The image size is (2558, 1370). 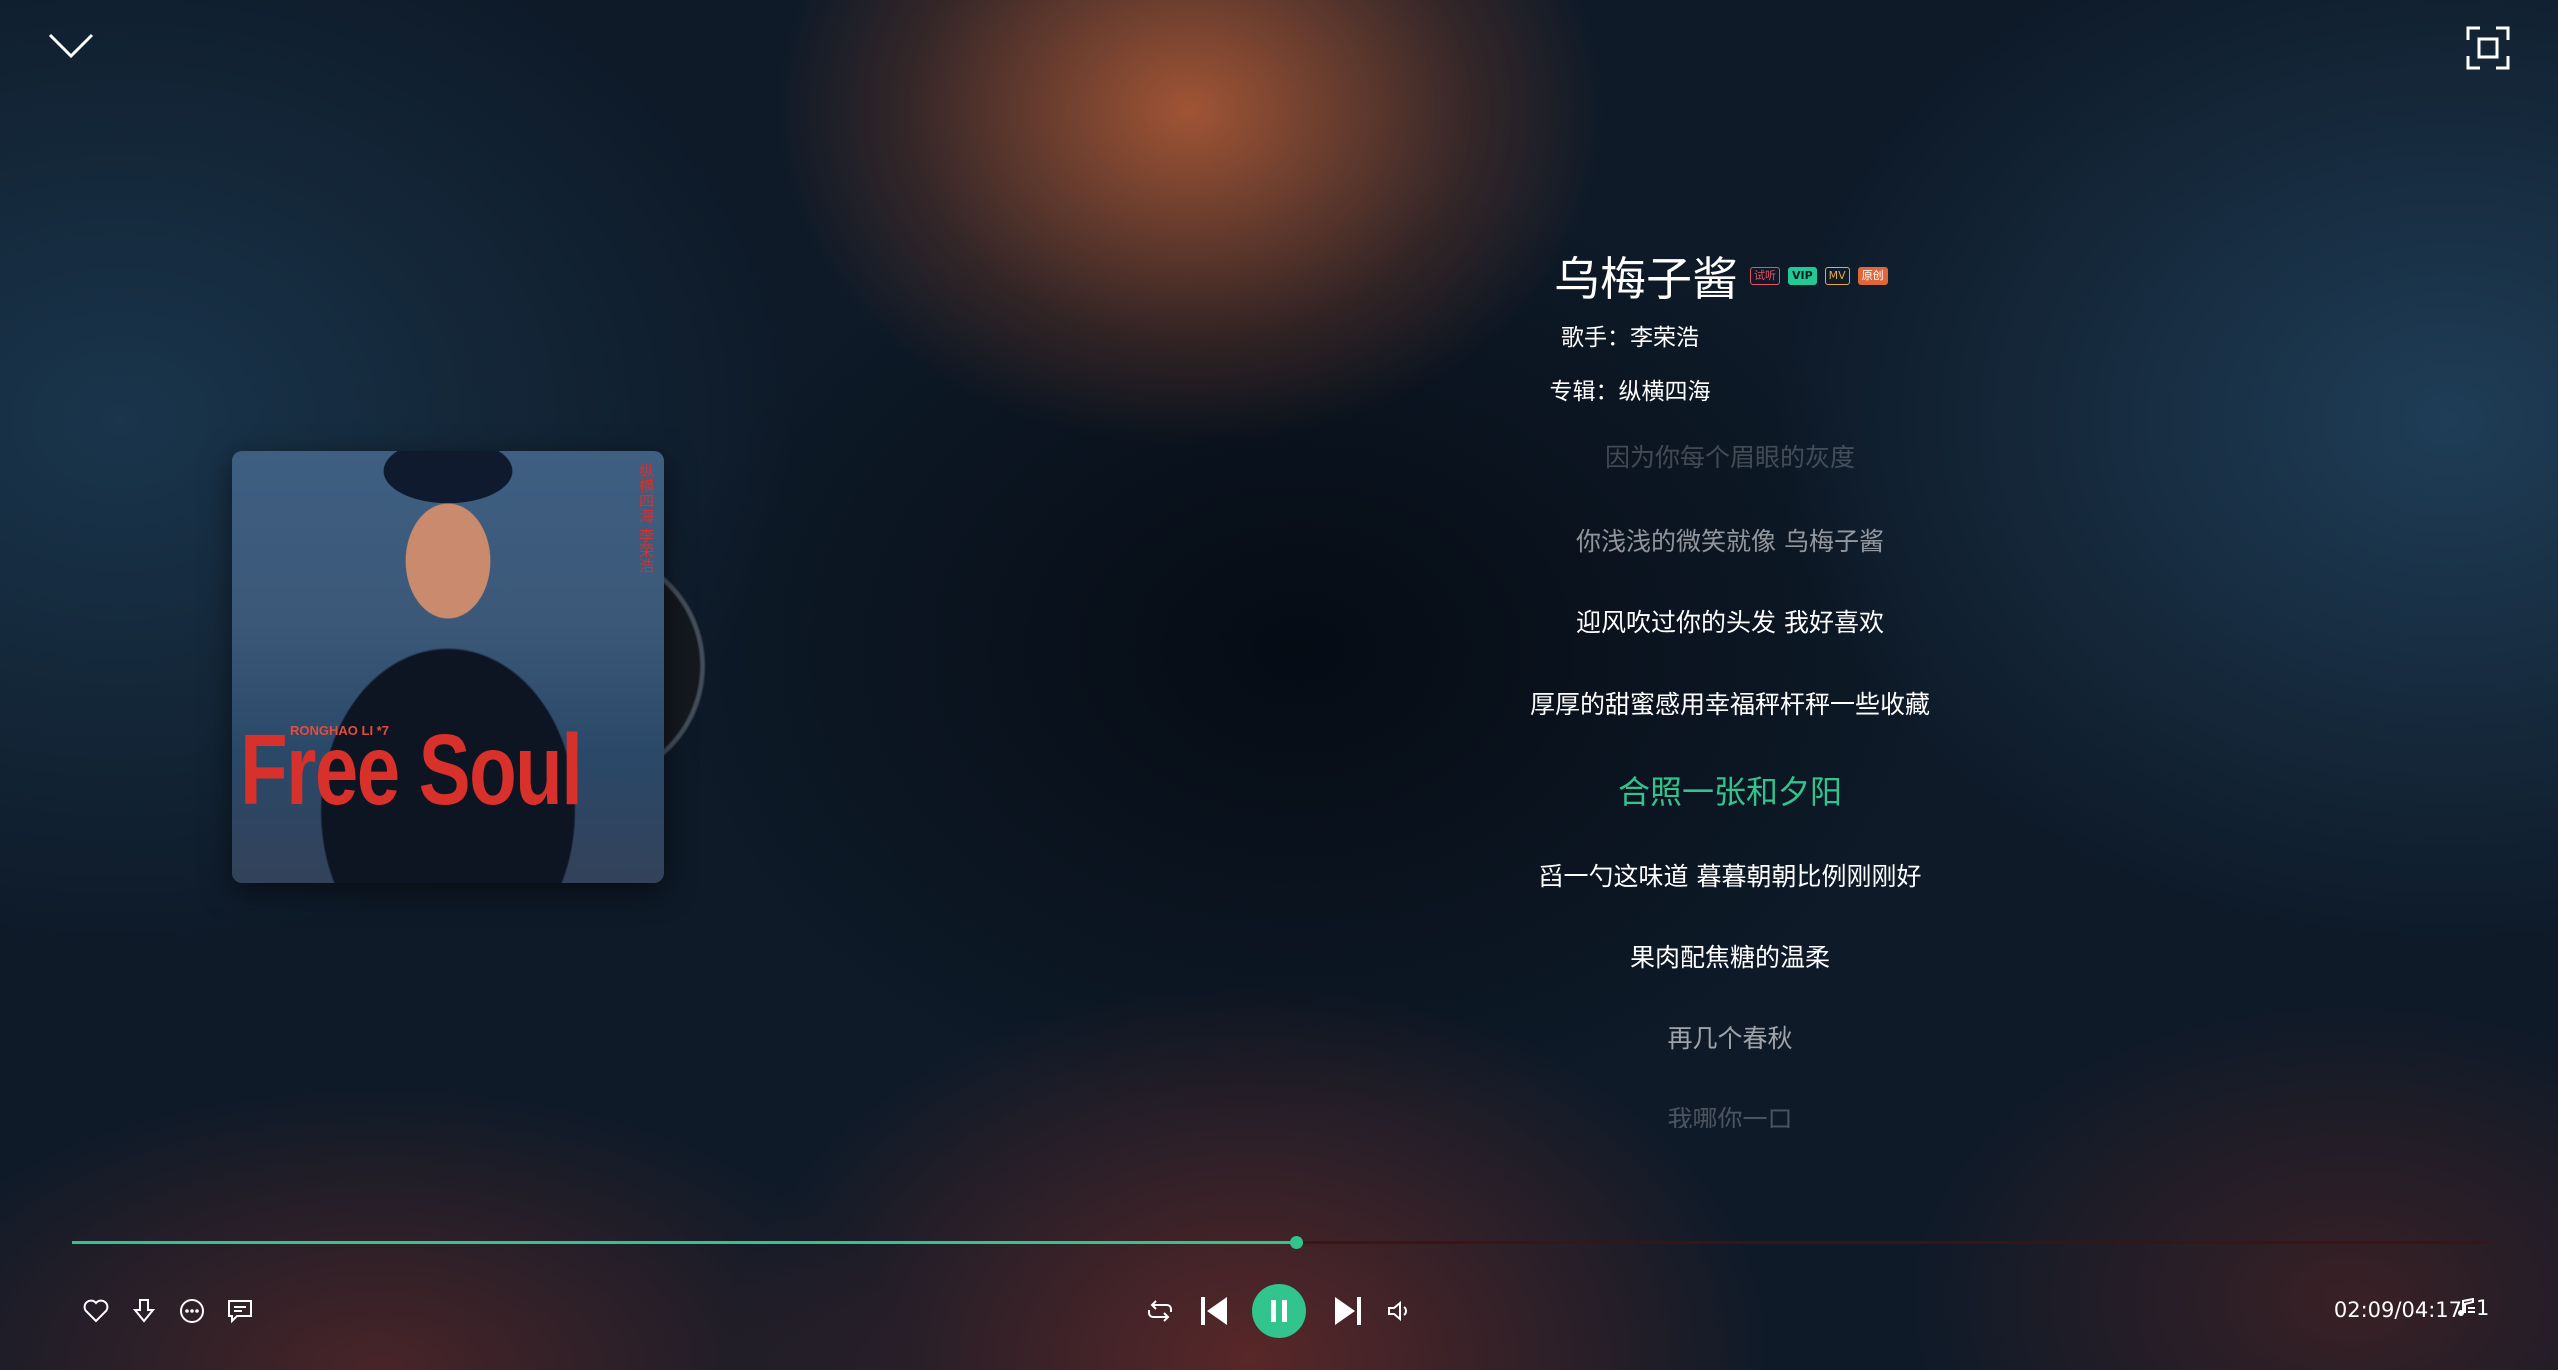 What do you see at coordinates (1802, 276) in the screenshot?
I see `vip-badge: VIP` at bounding box center [1802, 276].